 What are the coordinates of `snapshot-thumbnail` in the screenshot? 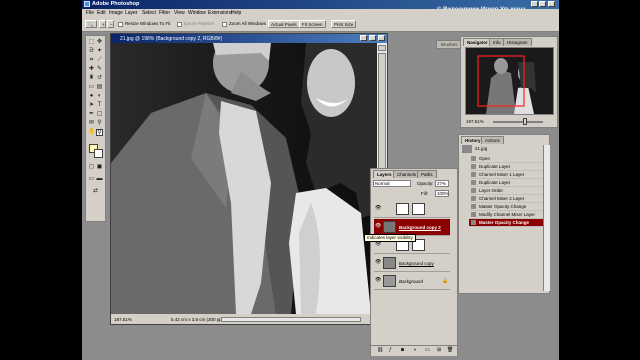 It's located at (467, 149).